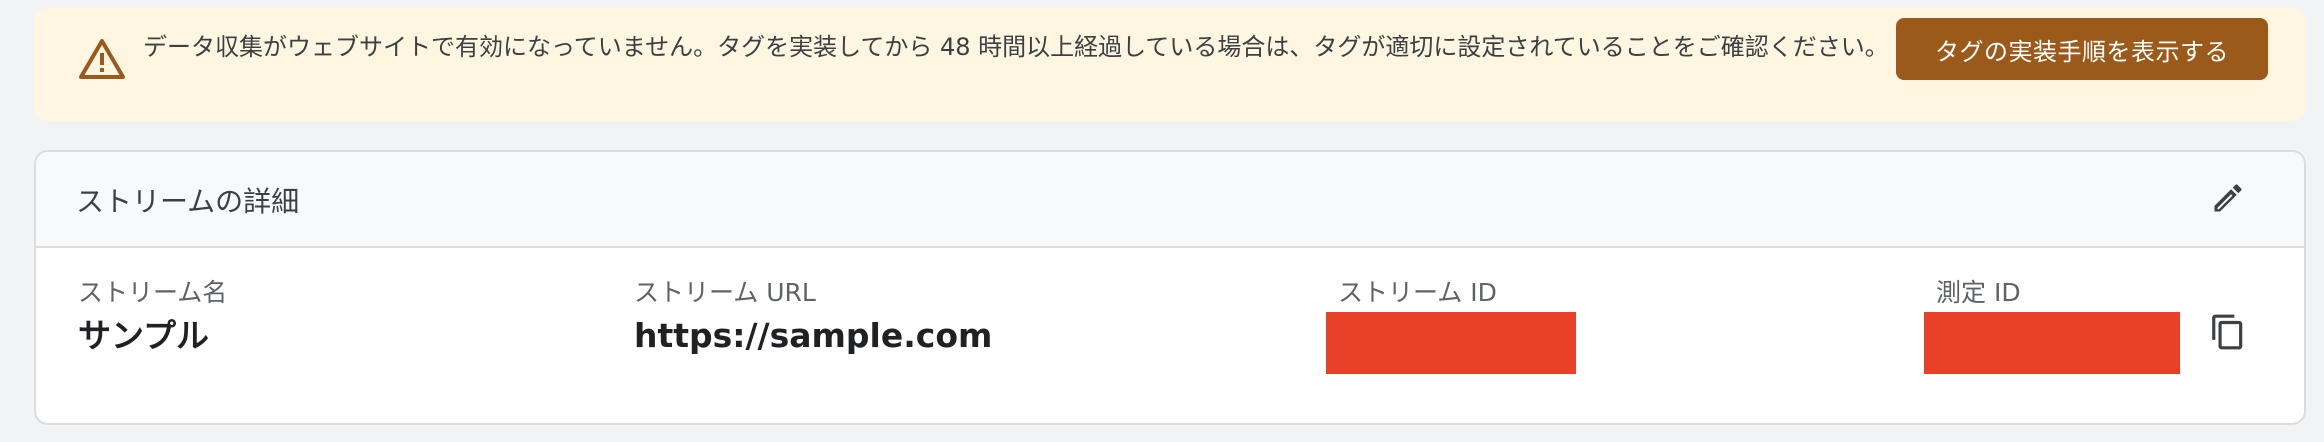  I want to click on stream-name-value: サンプル, so click(144, 335).